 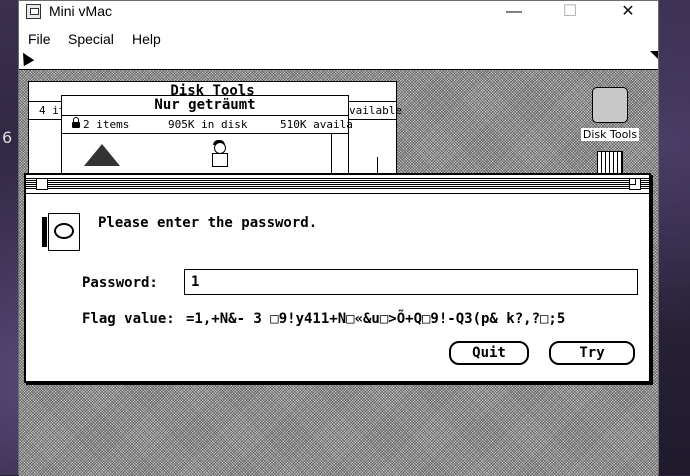 What do you see at coordinates (81, 11) in the screenshot?
I see `window-title: Mini vMac` at bounding box center [81, 11].